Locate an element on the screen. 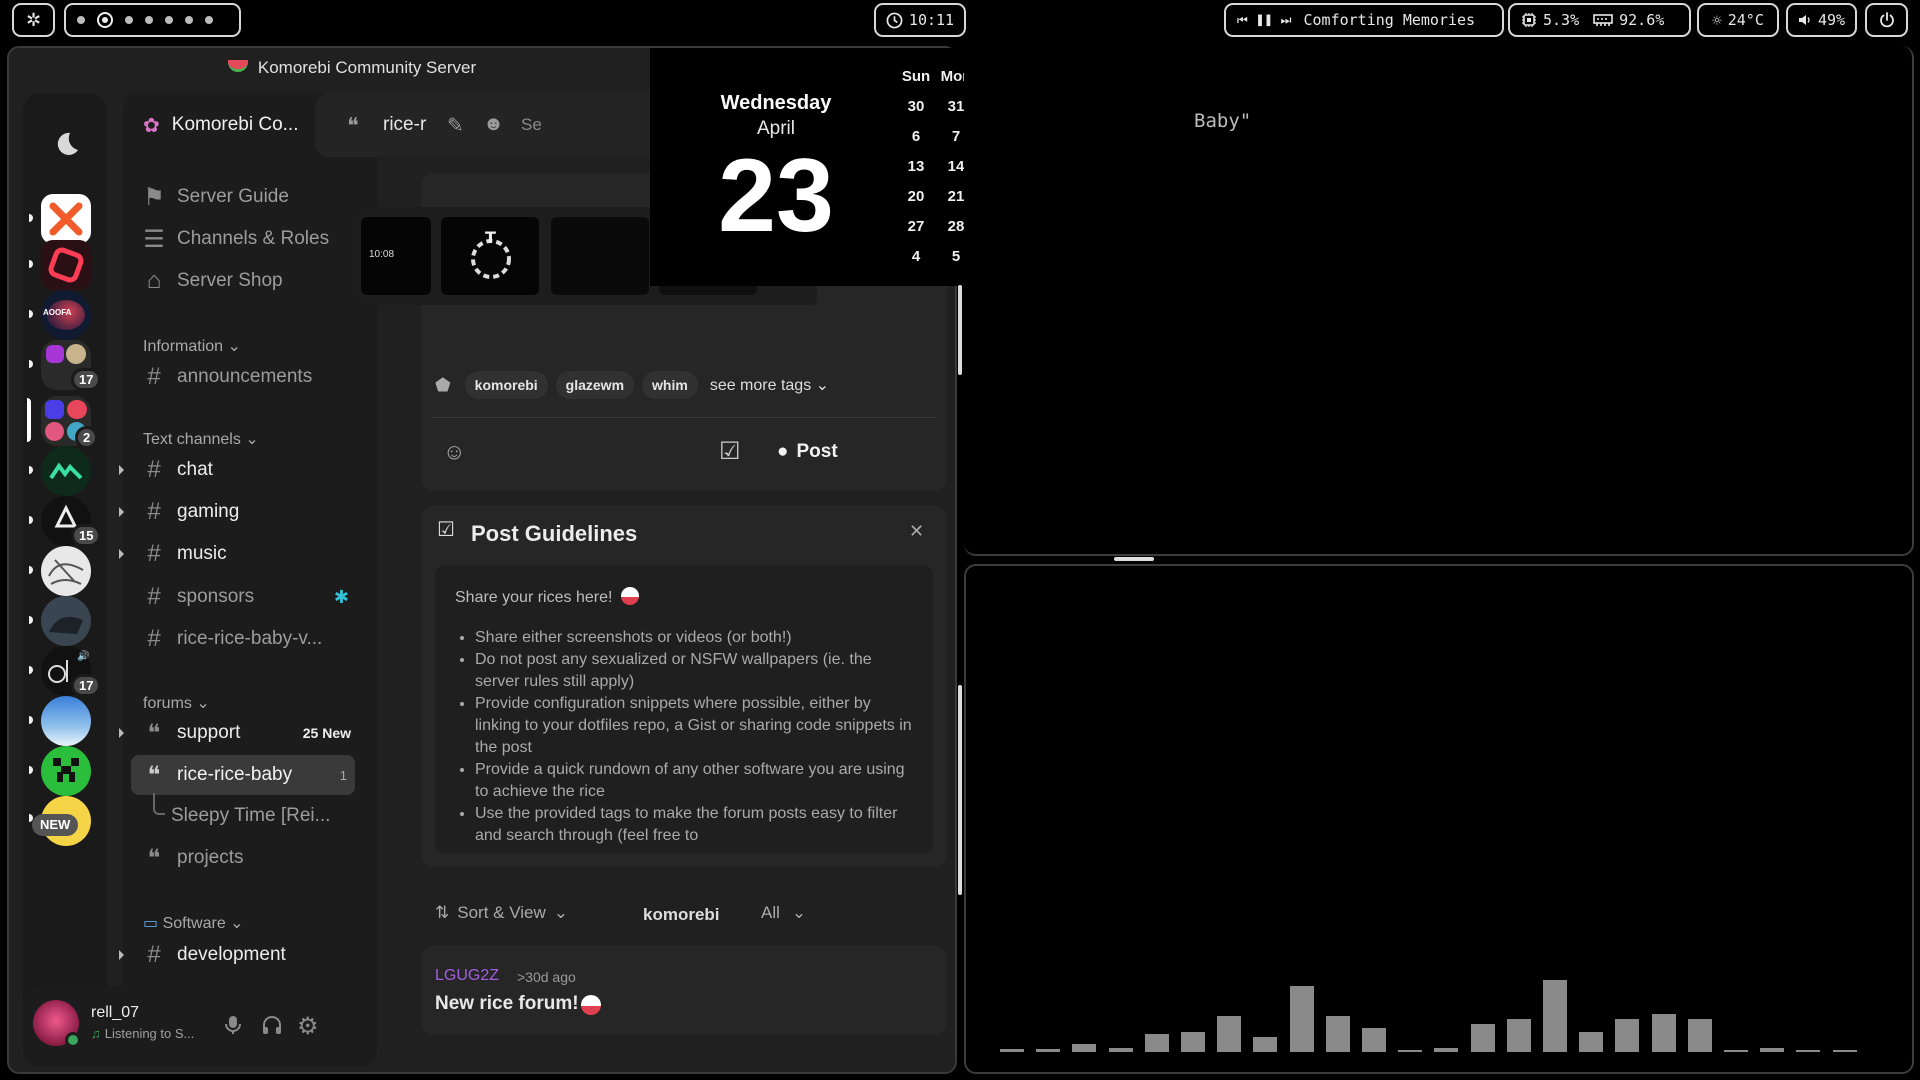 The width and height of the screenshot is (1920, 1080). headphones-button is located at coordinates (272, 1025).